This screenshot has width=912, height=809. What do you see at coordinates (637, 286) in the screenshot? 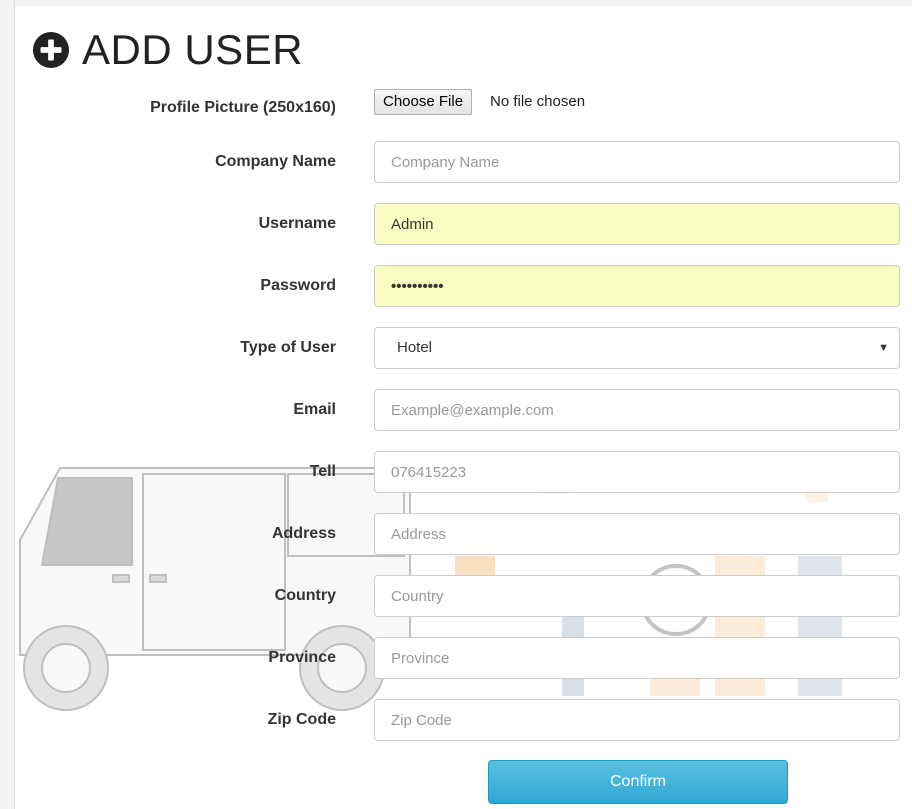
I see `password-input` at bounding box center [637, 286].